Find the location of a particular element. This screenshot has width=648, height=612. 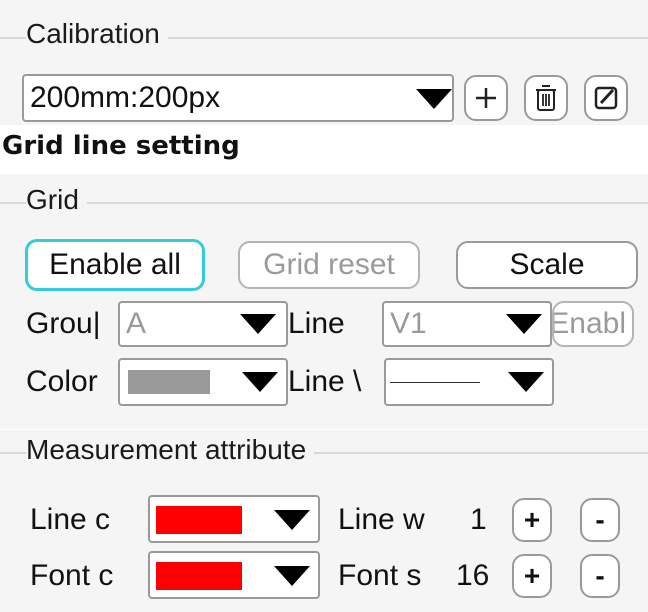

edit-icon is located at coordinates (606, 98).